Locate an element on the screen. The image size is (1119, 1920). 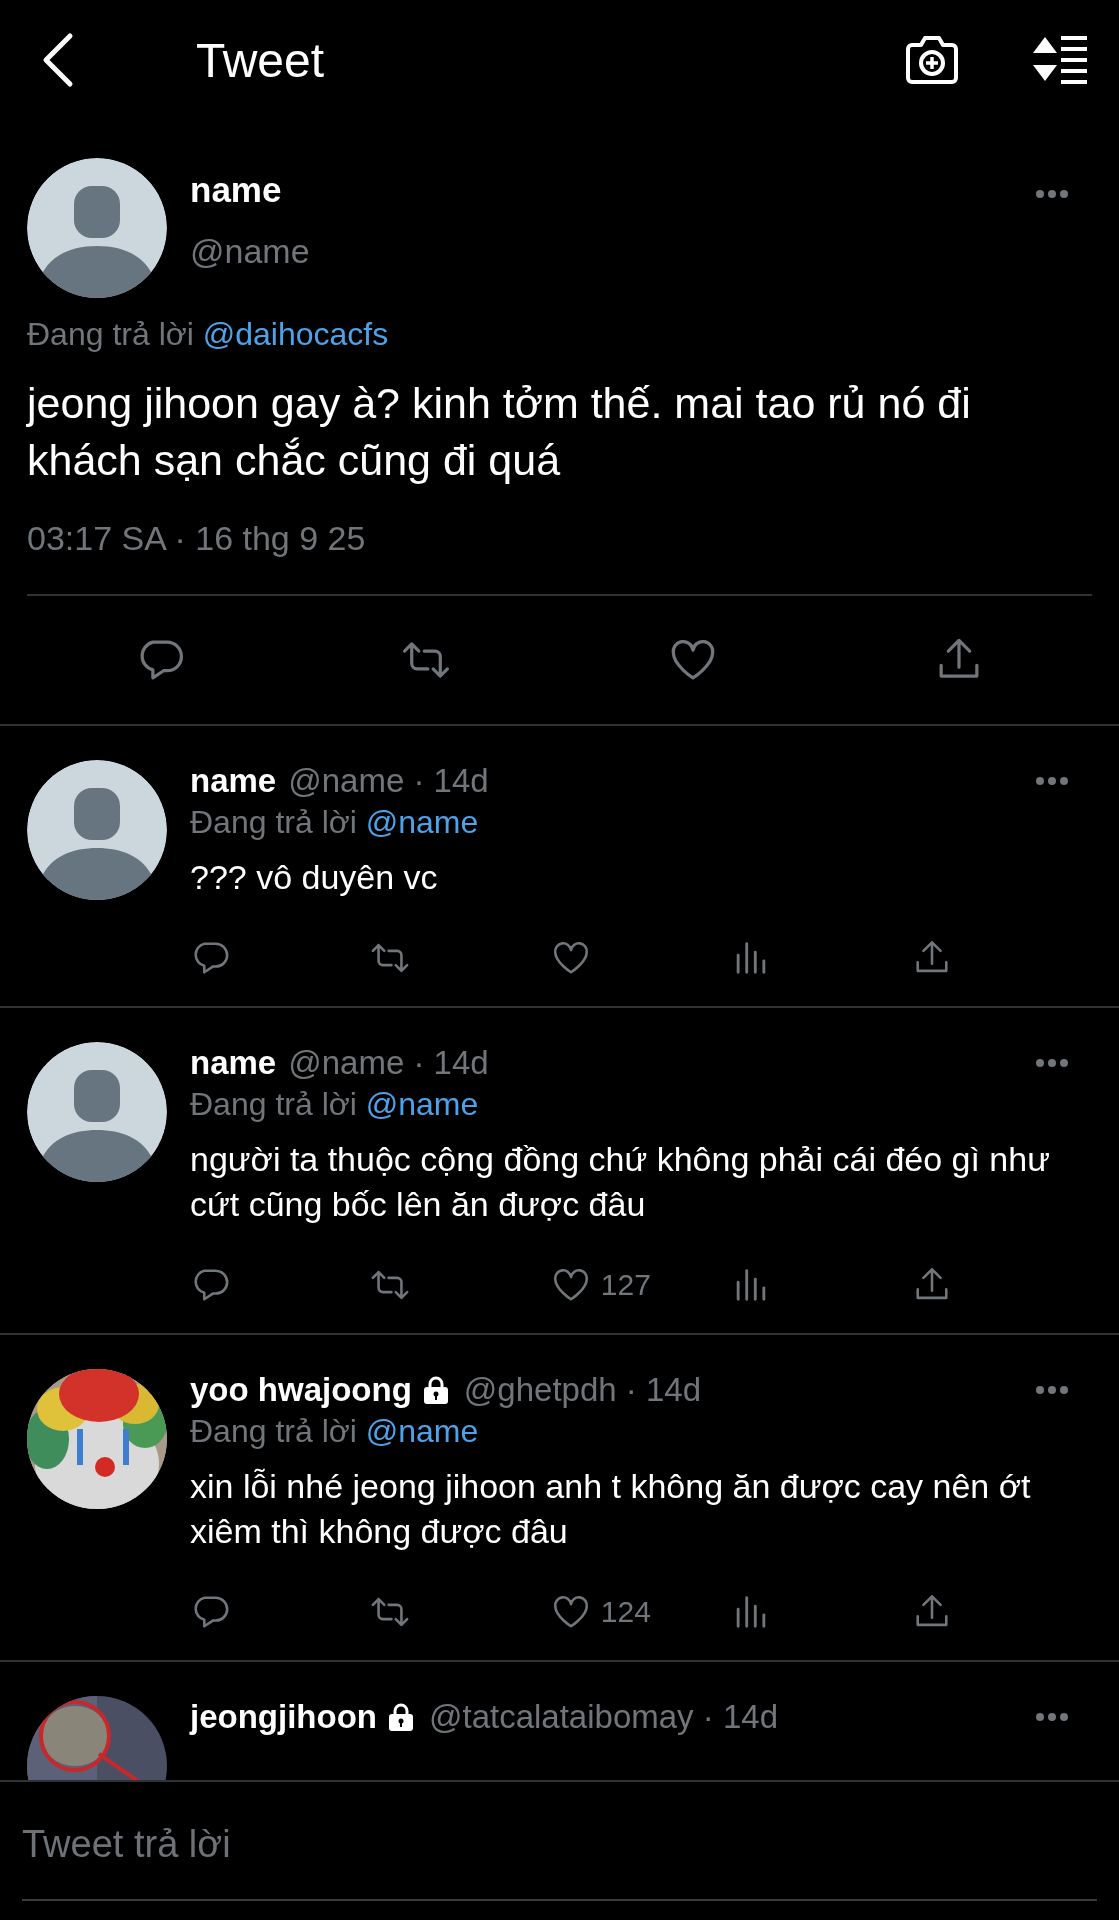
timestamp: 03:17 SA · 16 thg 9 25 is located at coordinates (559, 557).